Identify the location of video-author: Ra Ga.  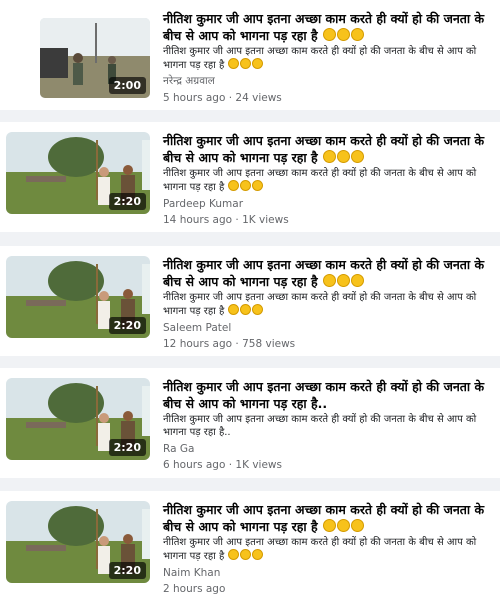
(324, 449).